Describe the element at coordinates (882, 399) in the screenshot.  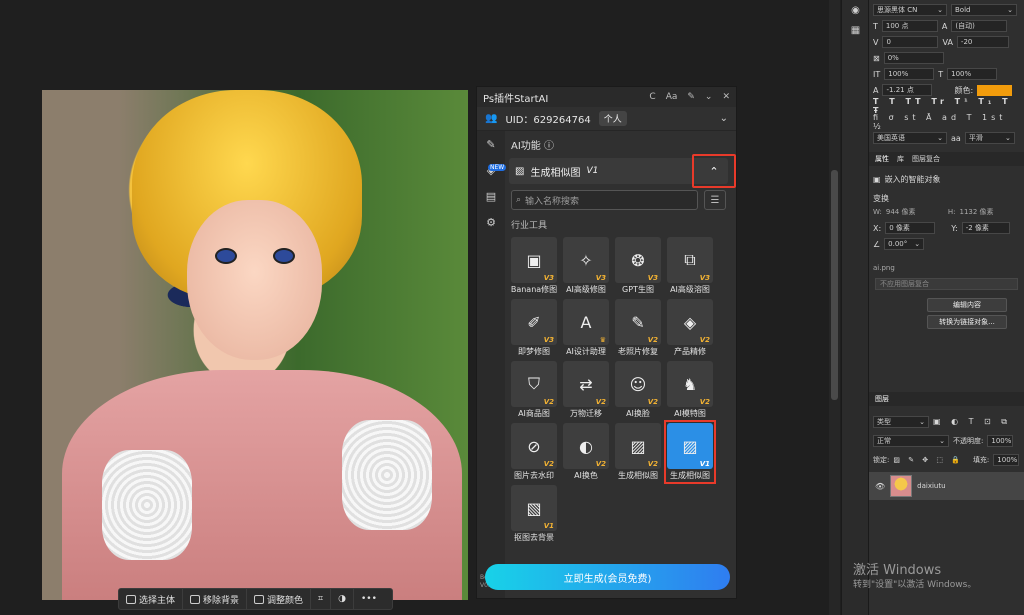
I see `tab-layers: 图层` at that location.